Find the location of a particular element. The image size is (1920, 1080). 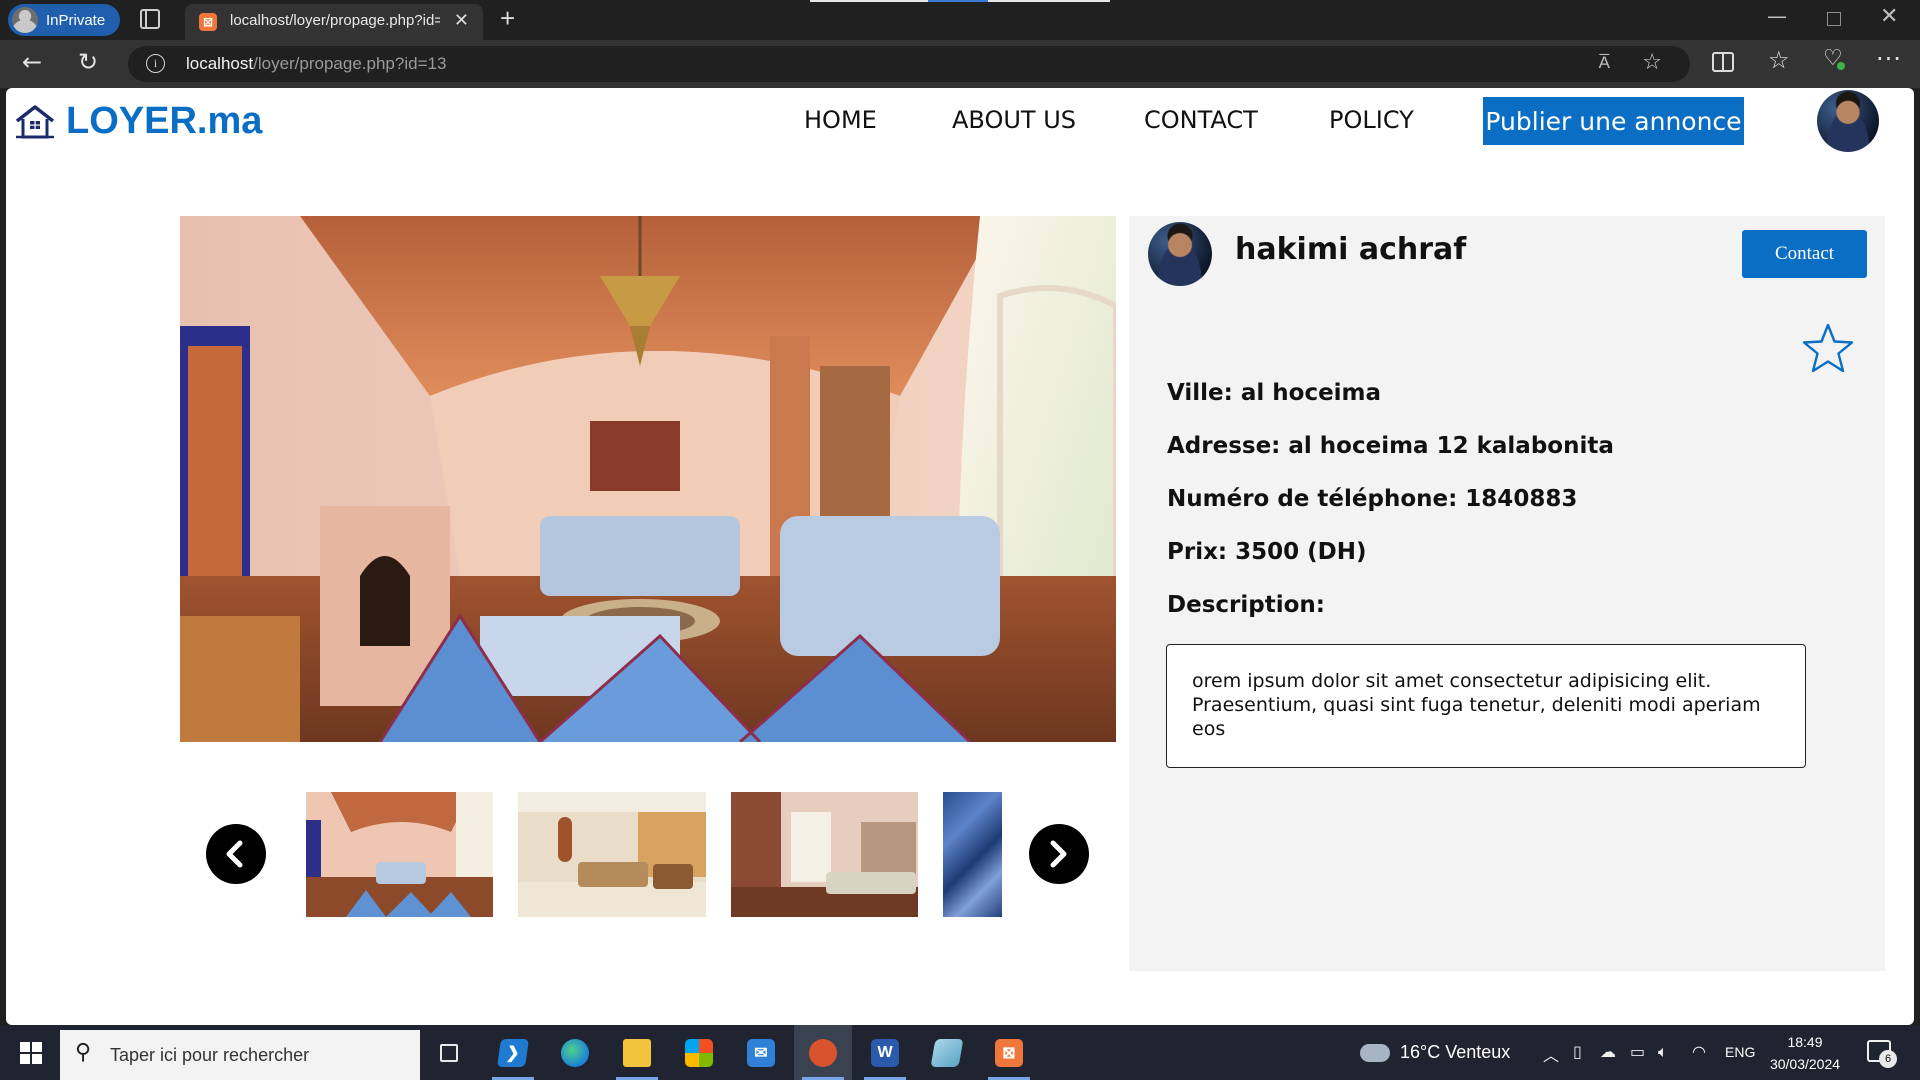

address-bar: i localhost/loyer/propage.php?id=13 A̅ ☆ is located at coordinates (909, 64).